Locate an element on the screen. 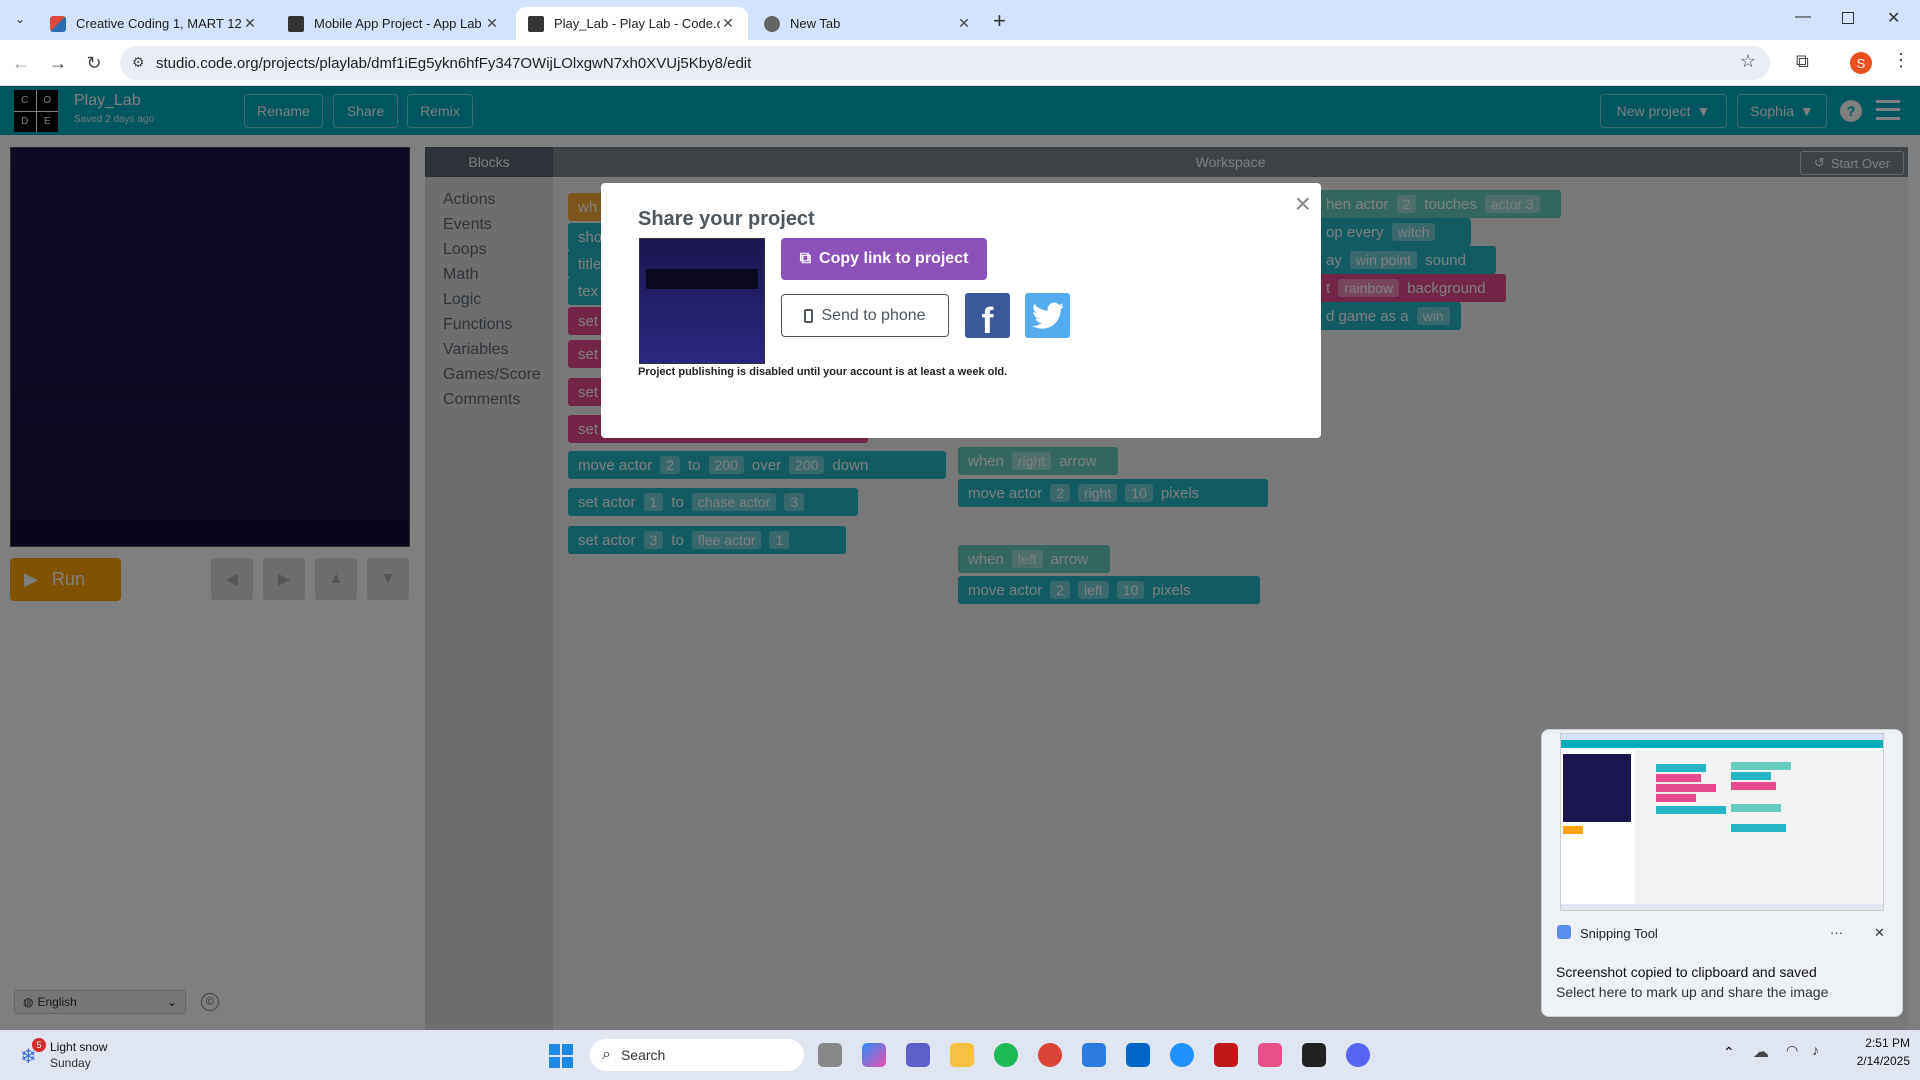 The image size is (1920, 1080). reload-icon: ↻ is located at coordinates (94, 63).